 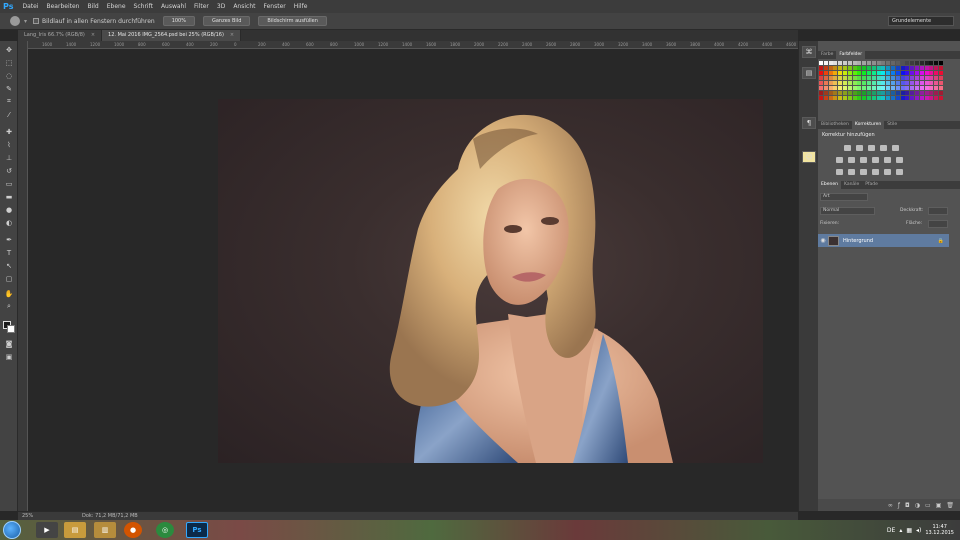 What do you see at coordinates (9, 343) in the screenshot?
I see `quick-mask-icon: ◙` at bounding box center [9, 343].